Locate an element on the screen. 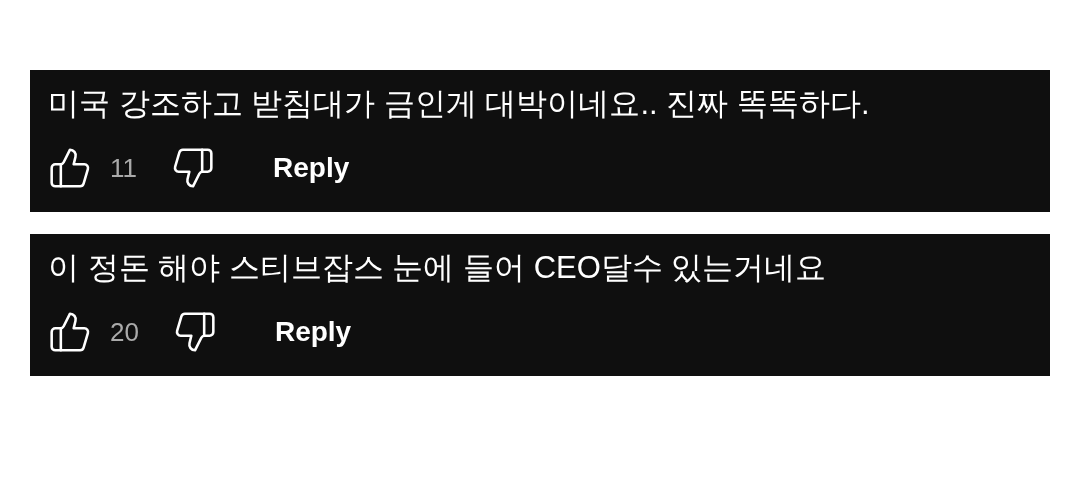 This screenshot has width=1080, height=485. dislike-icon is located at coordinates (193, 168).